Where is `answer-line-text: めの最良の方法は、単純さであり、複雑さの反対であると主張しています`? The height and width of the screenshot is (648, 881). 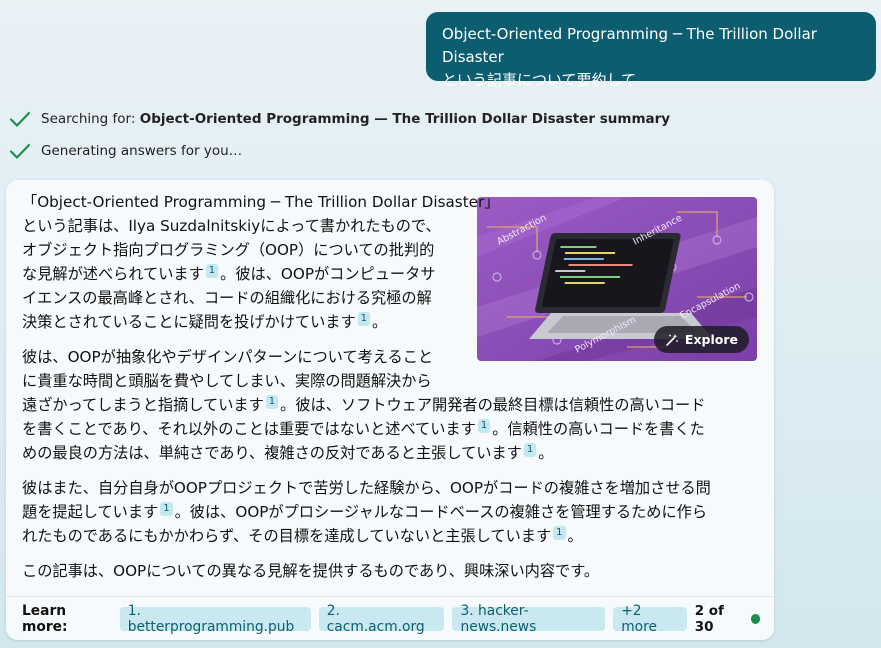
answer-line-text: めの最良の方法は、単純さであり、複雑さの反対であると主張しています is located at coordinates (272, 453).